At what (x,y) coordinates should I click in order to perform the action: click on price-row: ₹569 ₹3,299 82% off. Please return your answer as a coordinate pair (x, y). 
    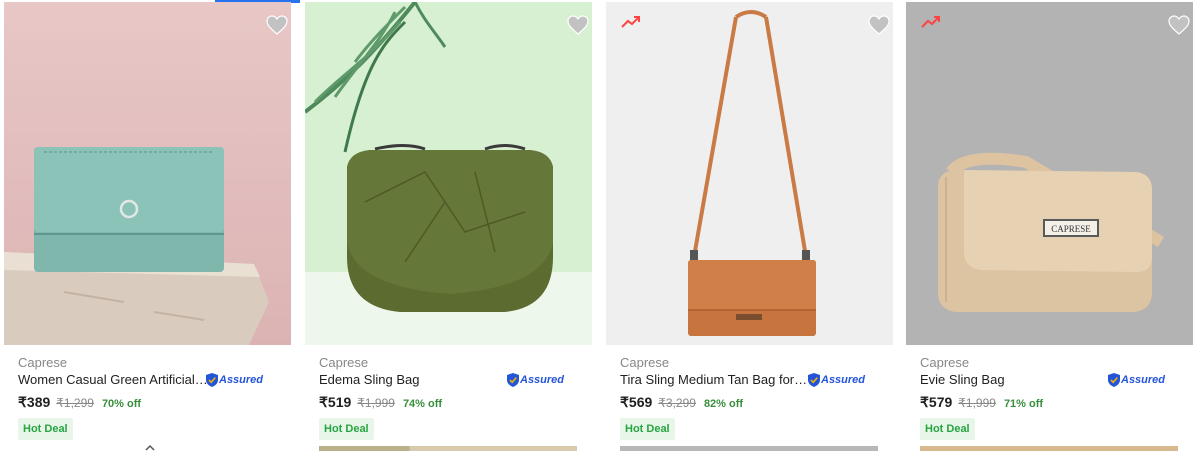
    Looking at the image, I should click on (681, 402).